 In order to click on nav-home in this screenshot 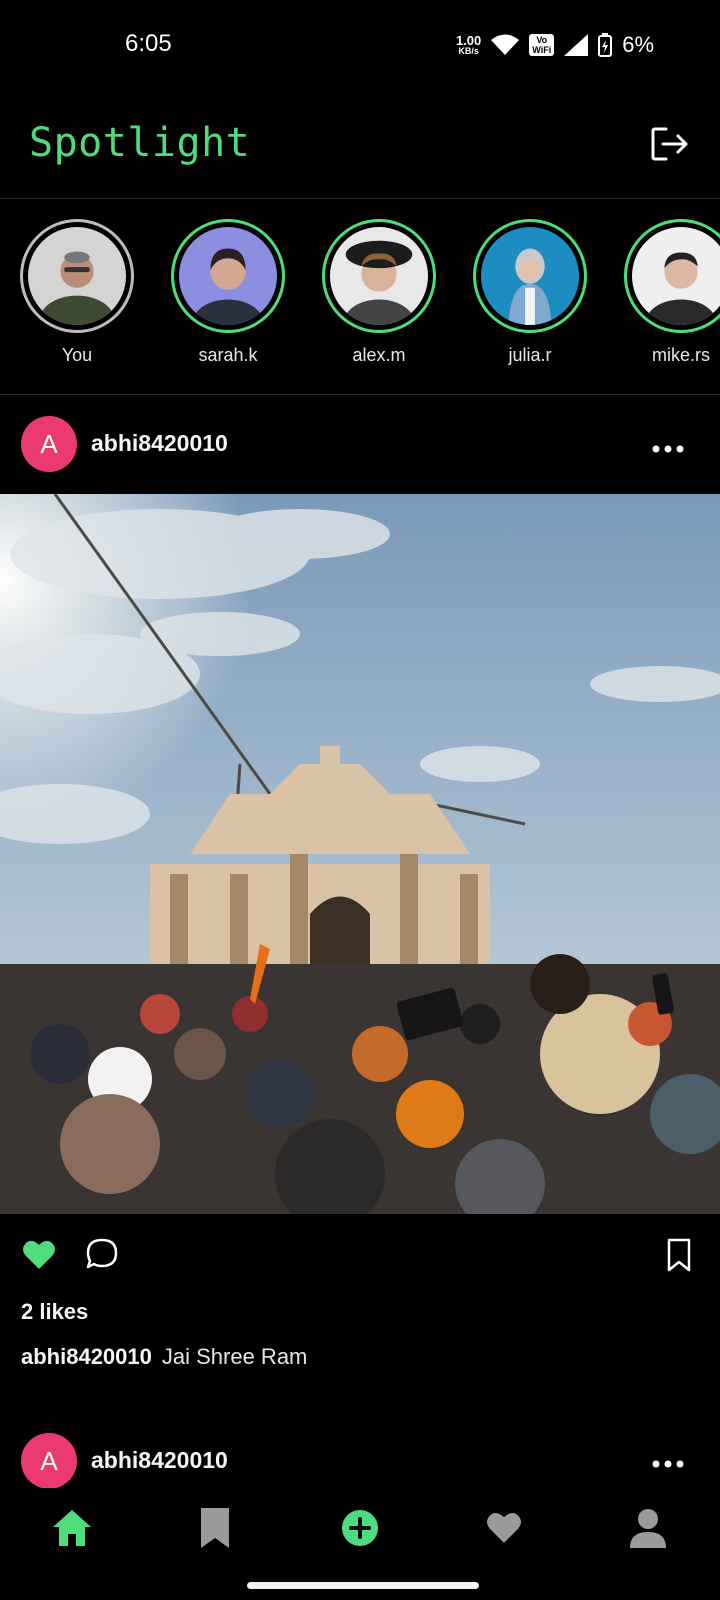, I will do `click(72, 1528)`.